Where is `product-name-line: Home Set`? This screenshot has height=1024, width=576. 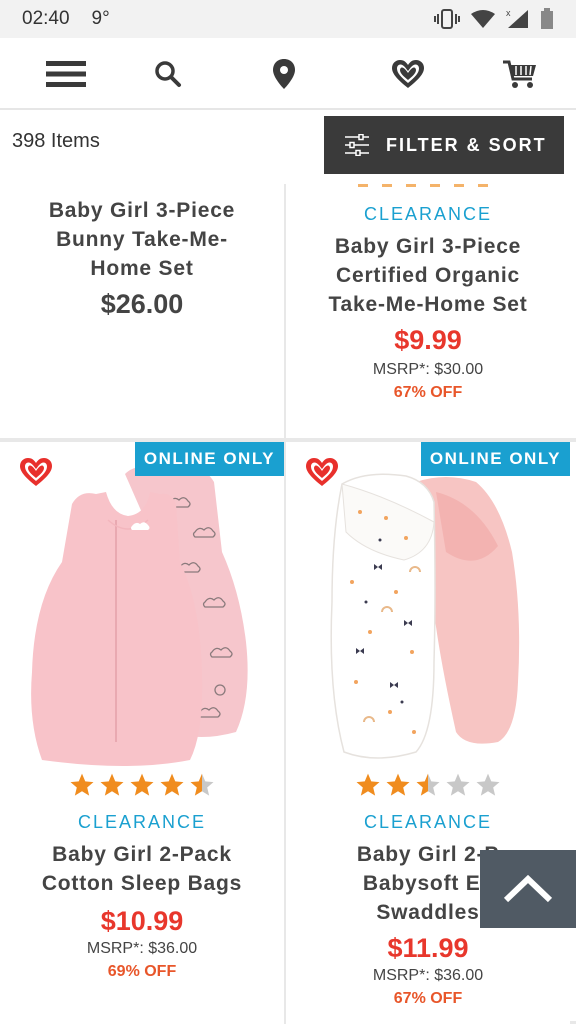 product-name-line: Home Set is located at coordinates (142, 268).